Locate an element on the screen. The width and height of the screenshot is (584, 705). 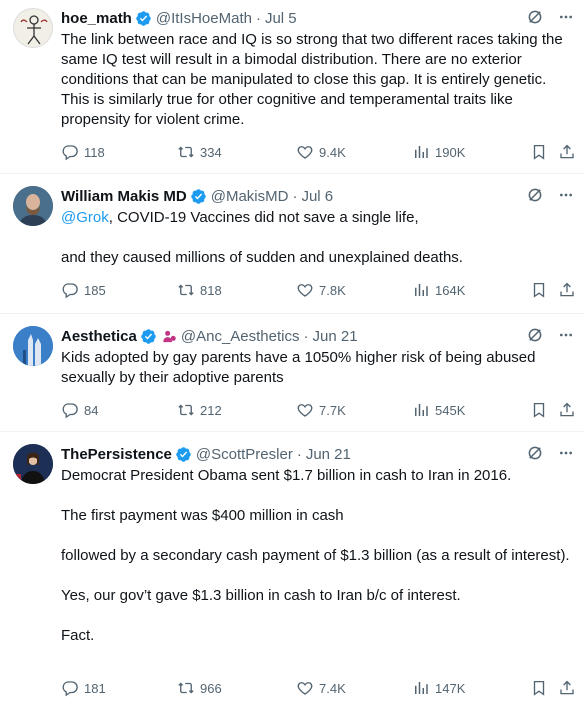
repost-button: 818 is located at coordinates (199, 290).